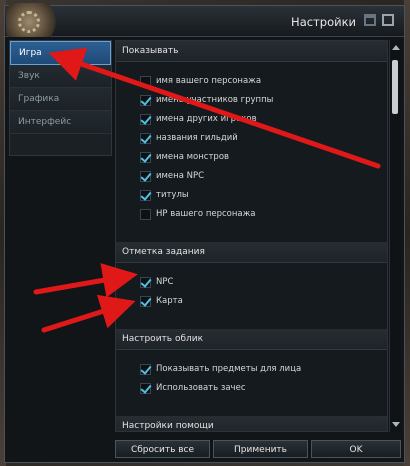  I want to click on section-quest-marker-header: Отметка задания, so click(251, 252).